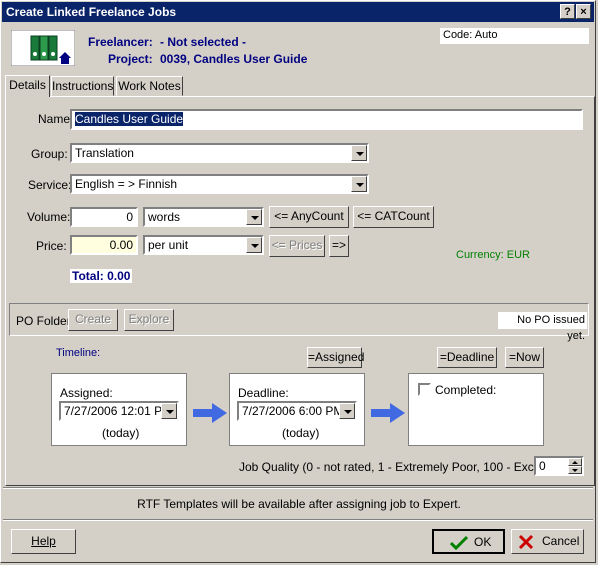 This screenshot has height=565, width=598. I want to click on prices-button: <= Prices, so click(297, 246).